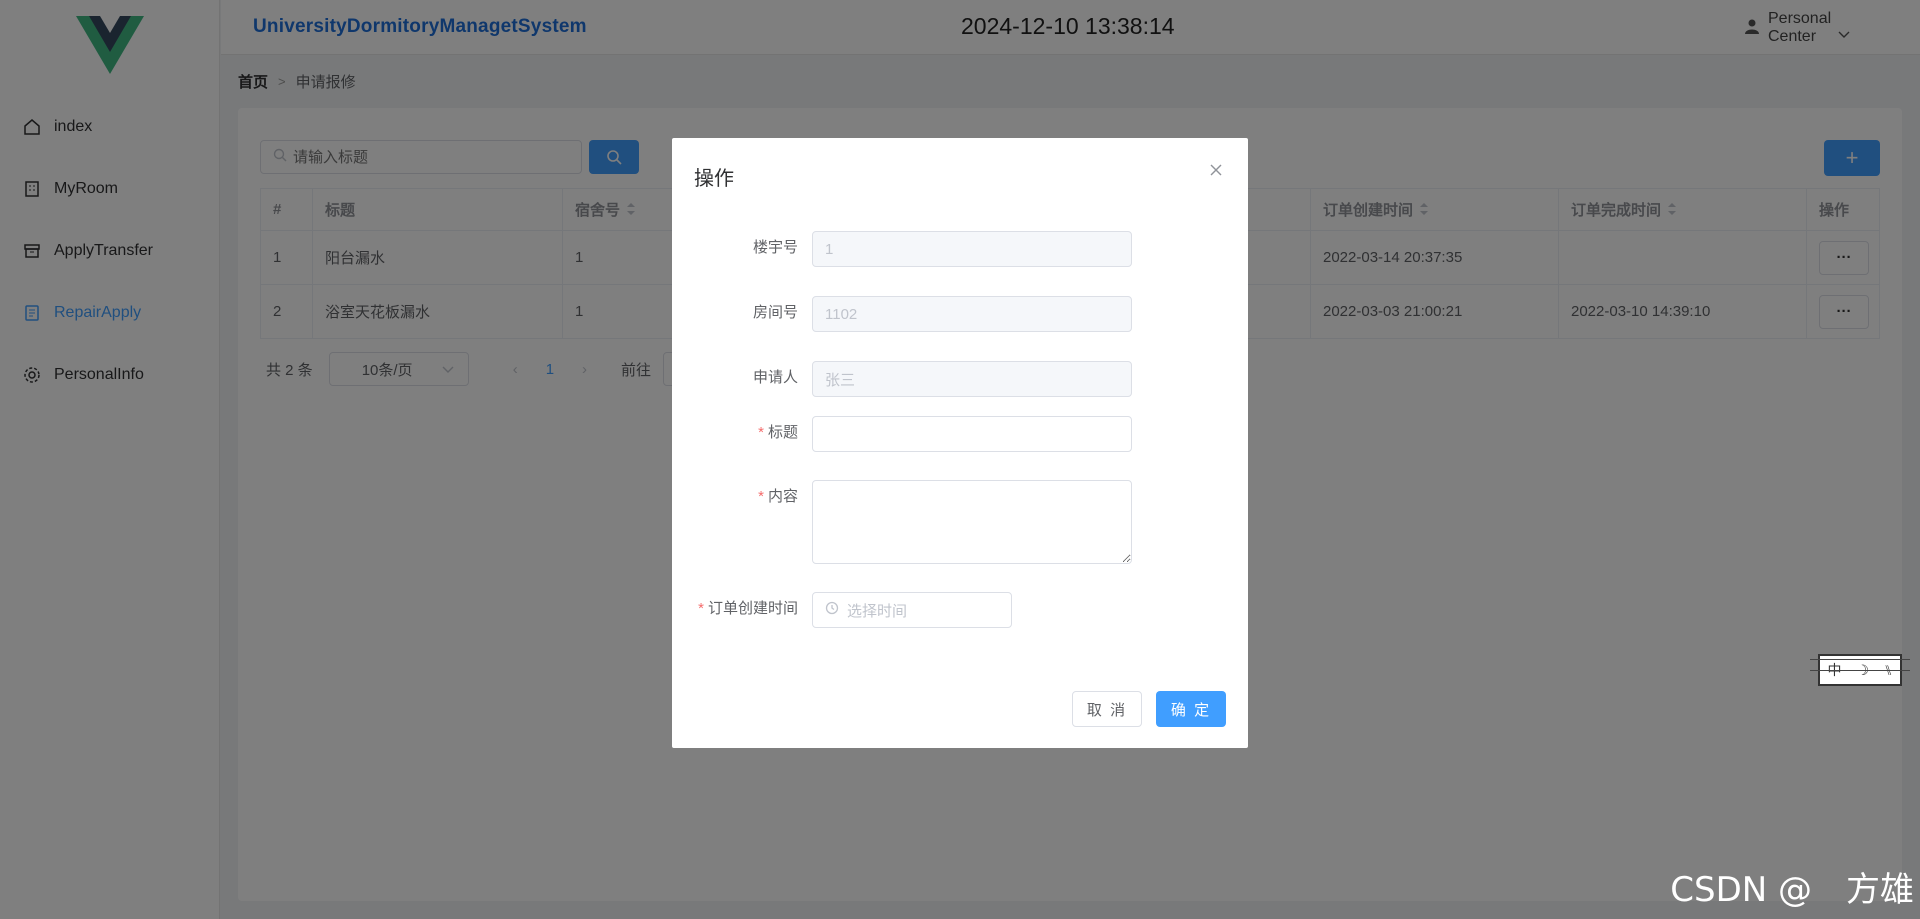 This screenshot has width=1920, height=919. I want to click on applicant-field, so click(972, 379).